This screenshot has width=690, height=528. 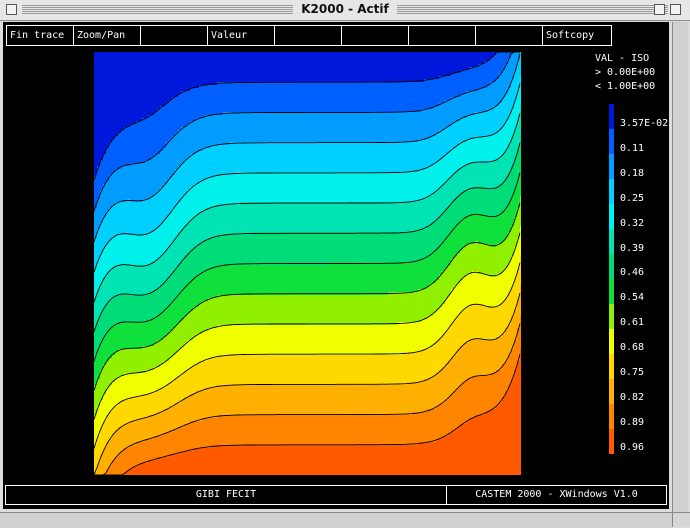 I want to click on legend-label: 0.82, so click(x=632, y=397).